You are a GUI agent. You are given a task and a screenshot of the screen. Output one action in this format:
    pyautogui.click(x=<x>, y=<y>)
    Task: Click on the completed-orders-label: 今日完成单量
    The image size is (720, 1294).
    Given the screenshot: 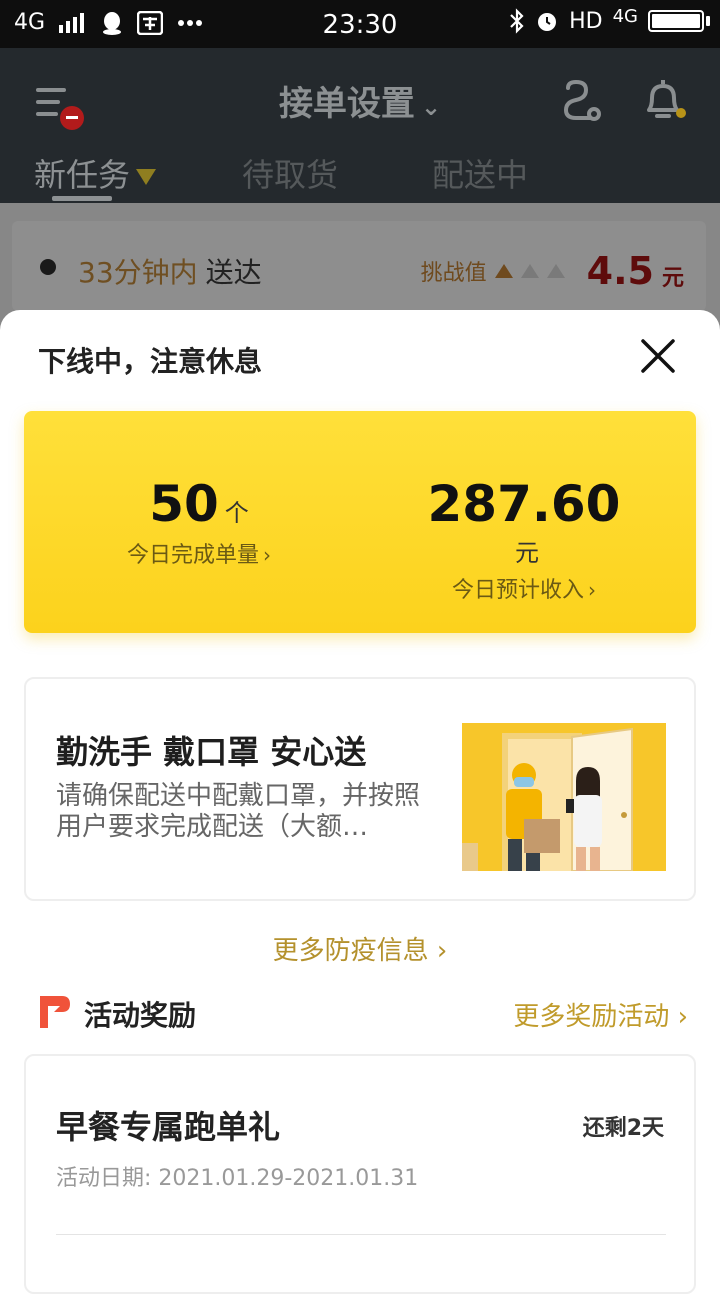 What is the action you would take?
    pyautogui.click(x=192, y=555)
    